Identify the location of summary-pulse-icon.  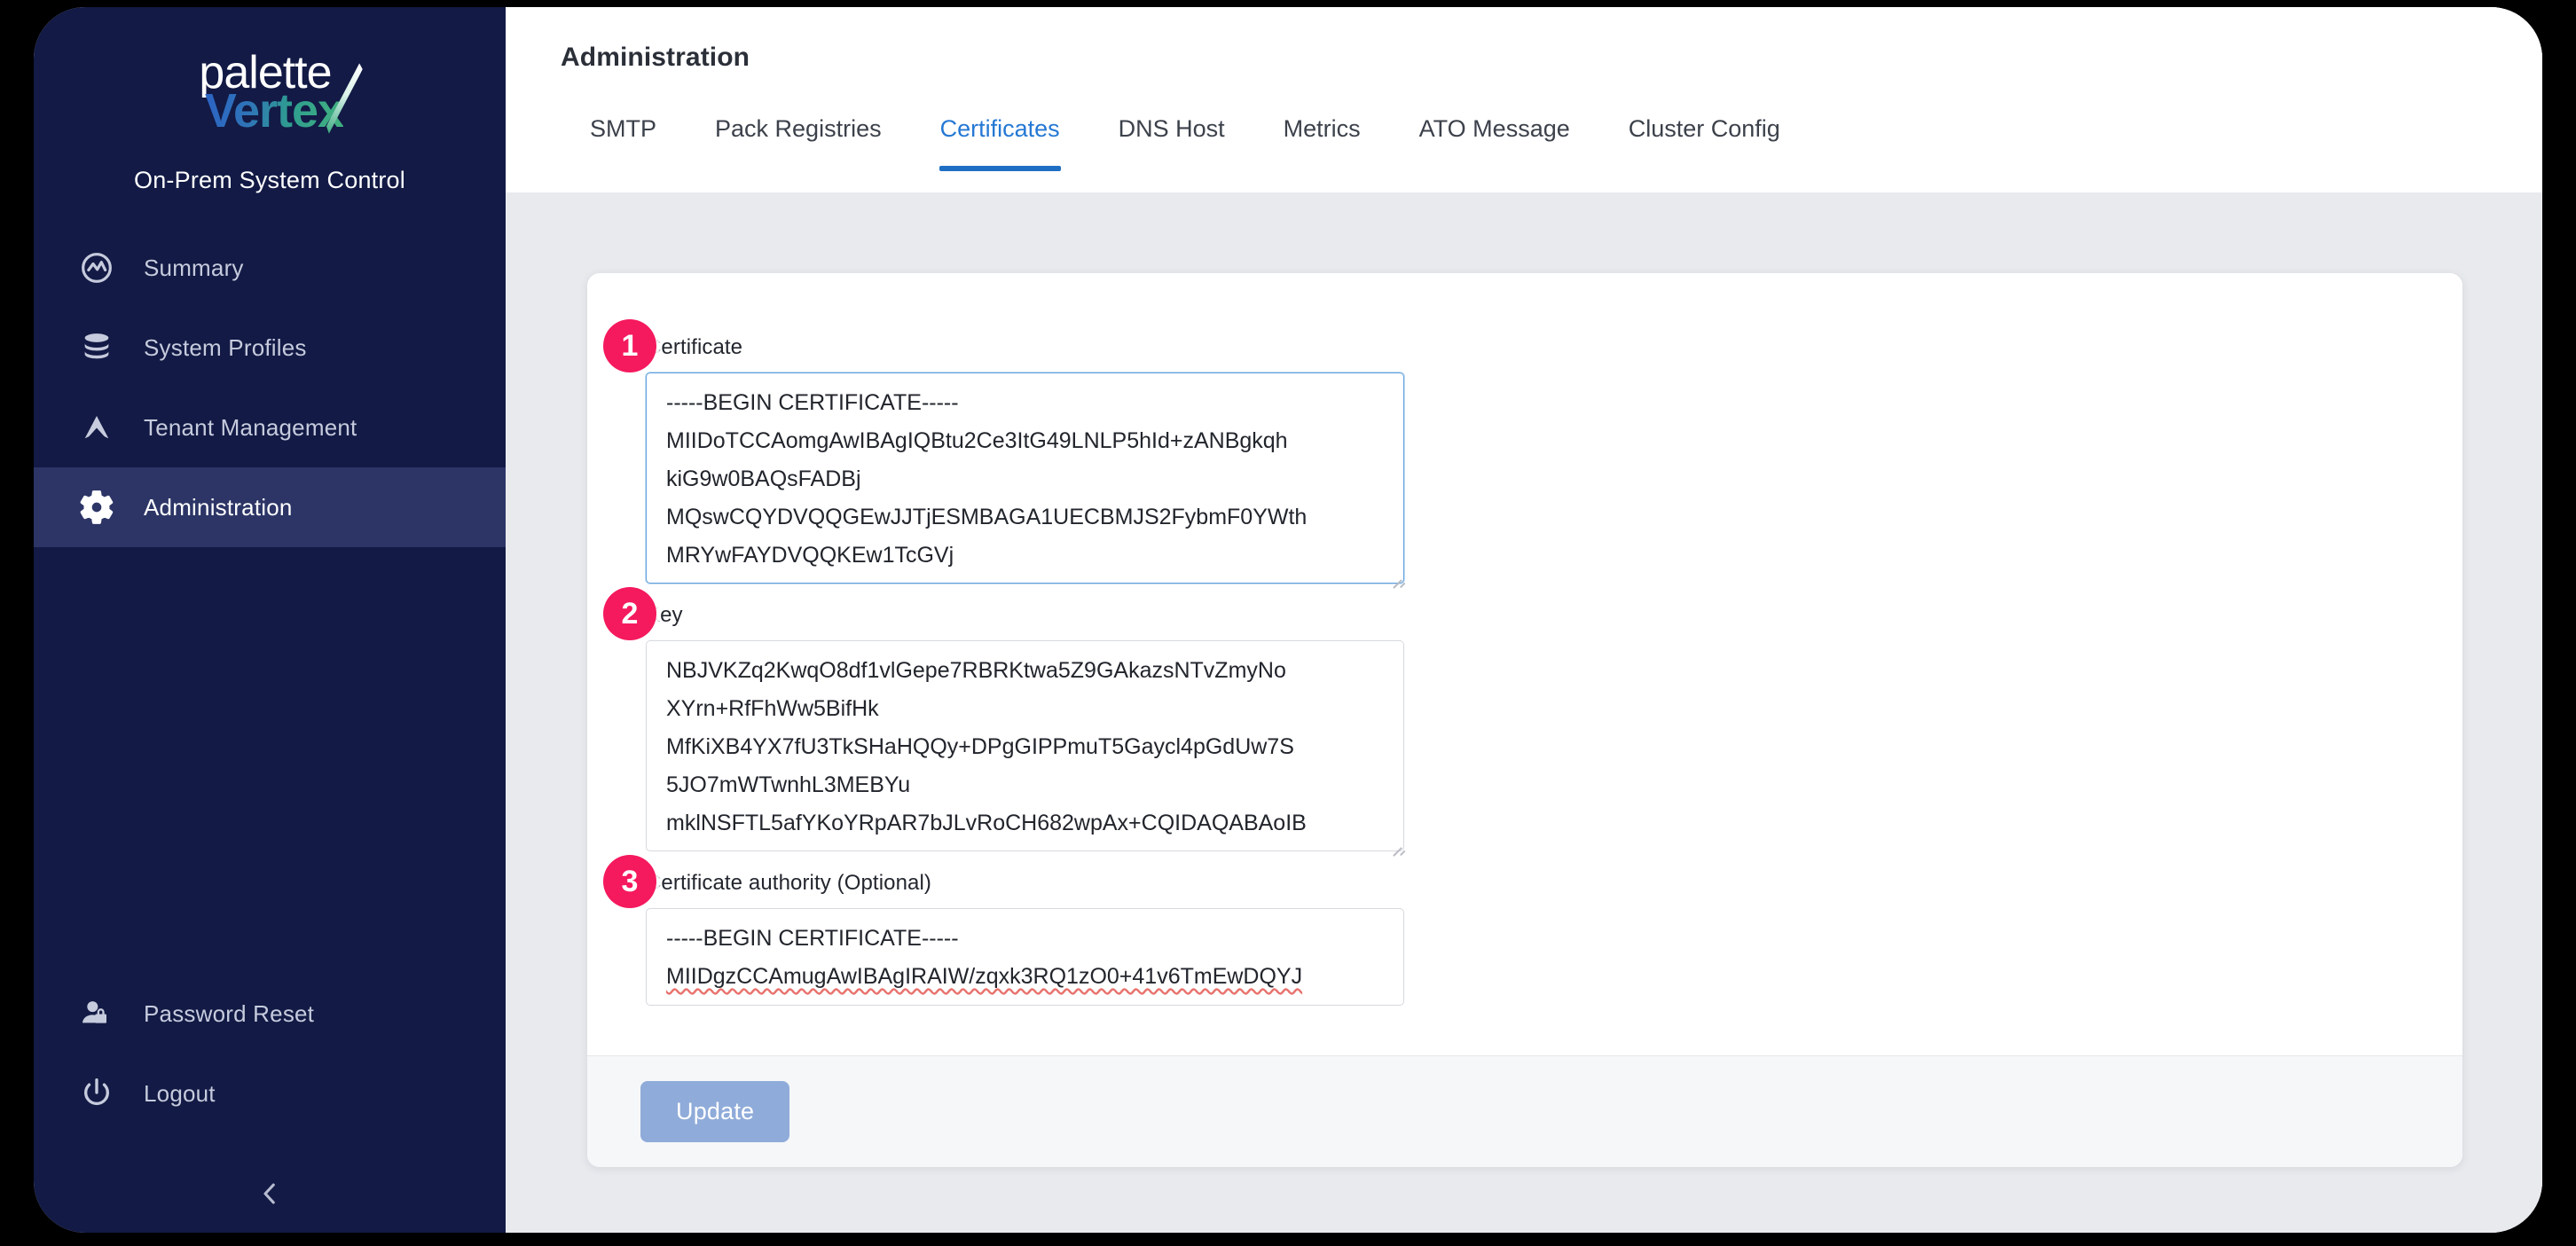
(96, 267).